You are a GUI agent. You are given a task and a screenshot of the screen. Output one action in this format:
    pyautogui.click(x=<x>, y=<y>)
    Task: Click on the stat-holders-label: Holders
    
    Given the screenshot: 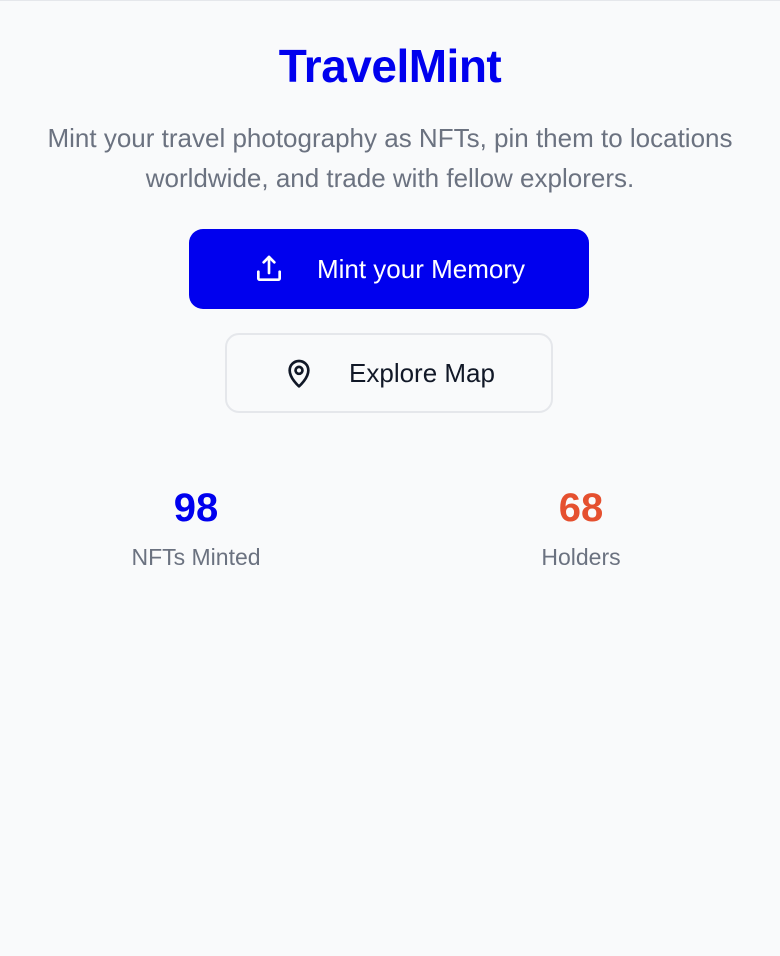 What is the action you would take?
    pyautogui.click(x=581, y=557)
    